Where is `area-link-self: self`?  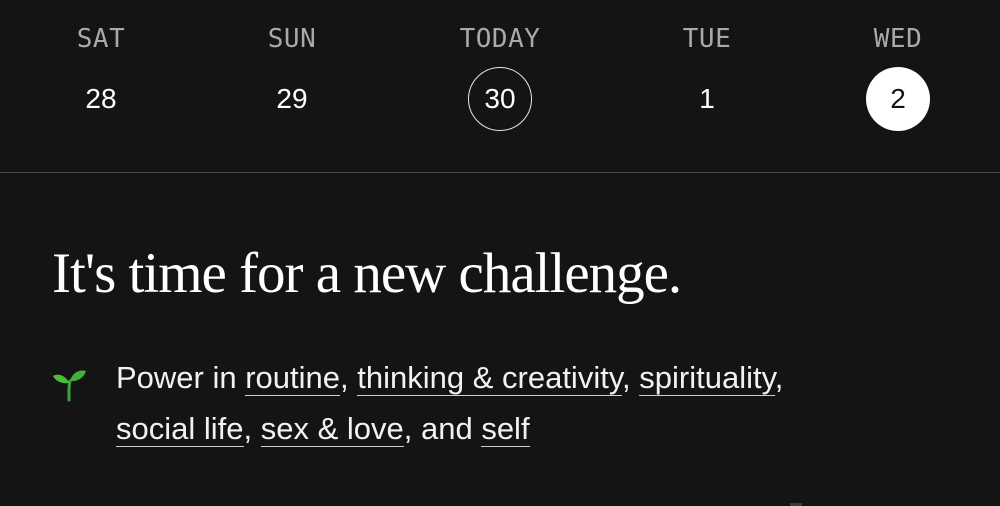
area-link-self: self is located at coordinates (505, 429).